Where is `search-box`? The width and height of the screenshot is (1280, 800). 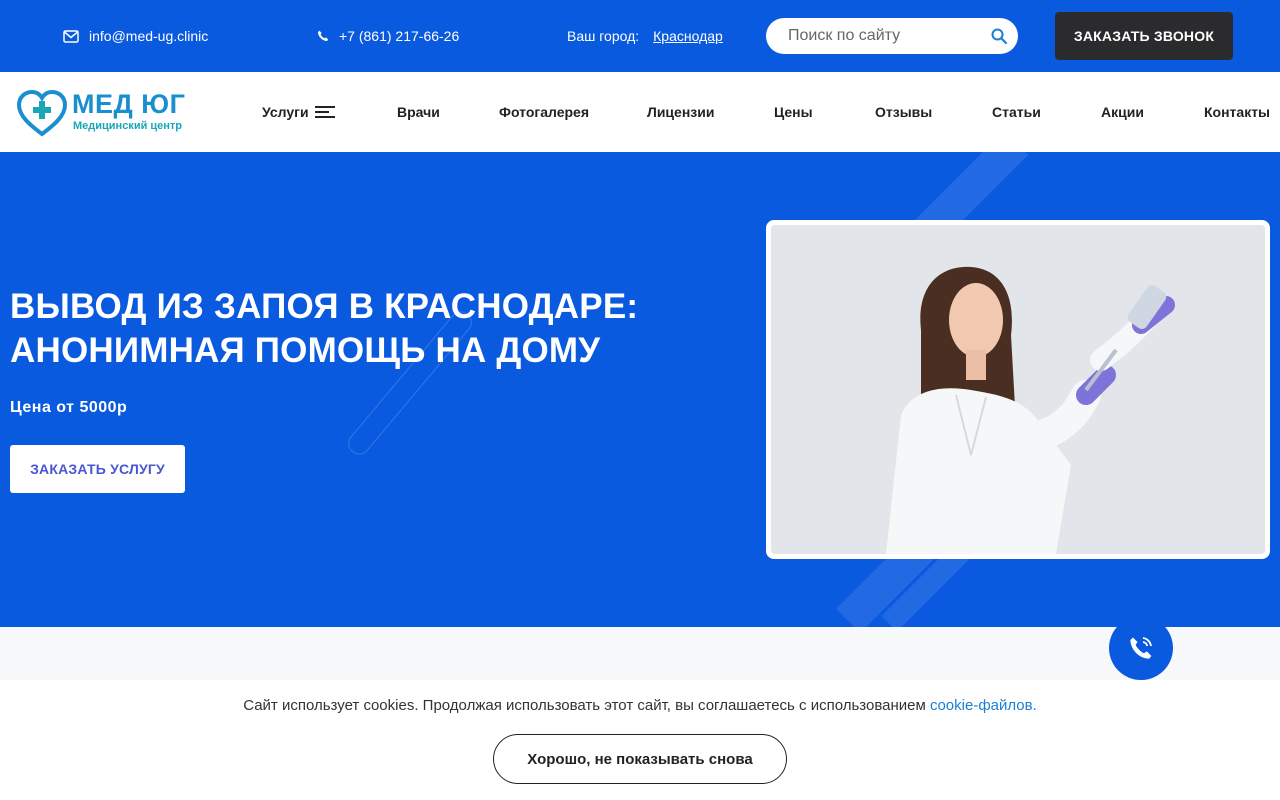 search-box is located at coordinates (892, 36).